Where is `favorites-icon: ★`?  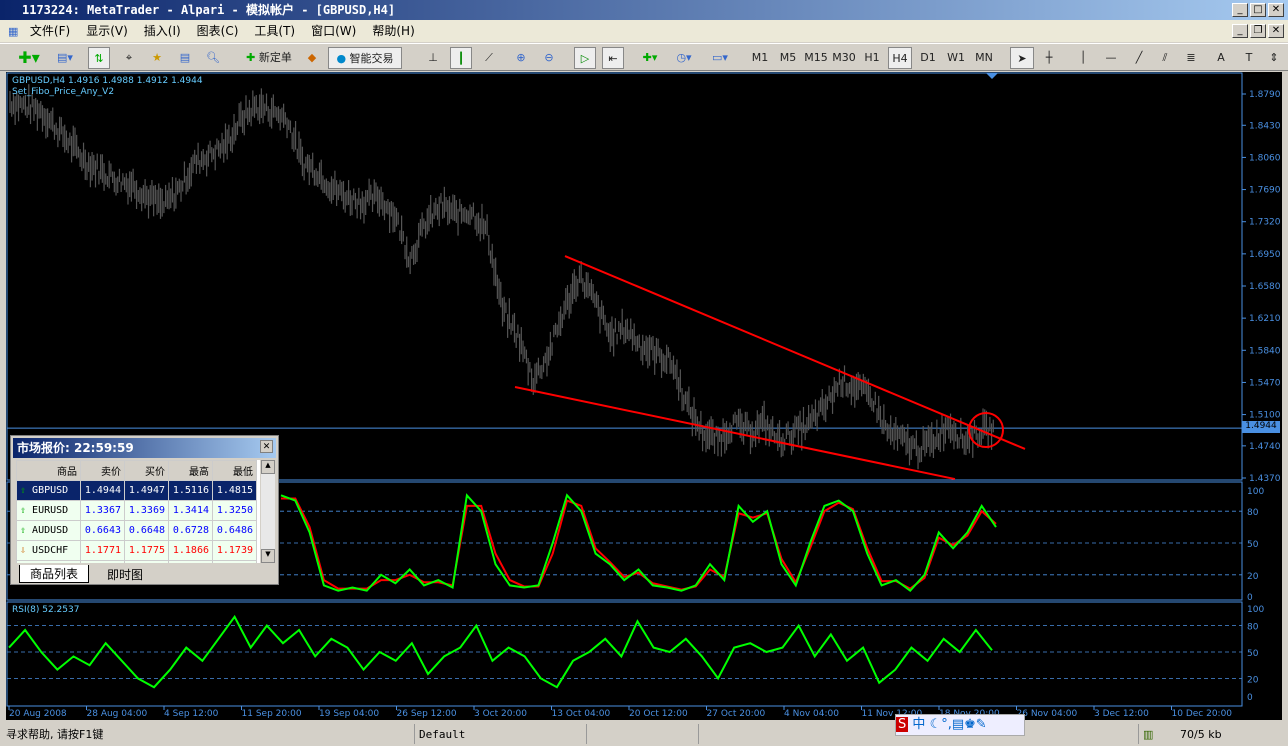 favorites-icon: ★ is located at coordinates (157, 58).